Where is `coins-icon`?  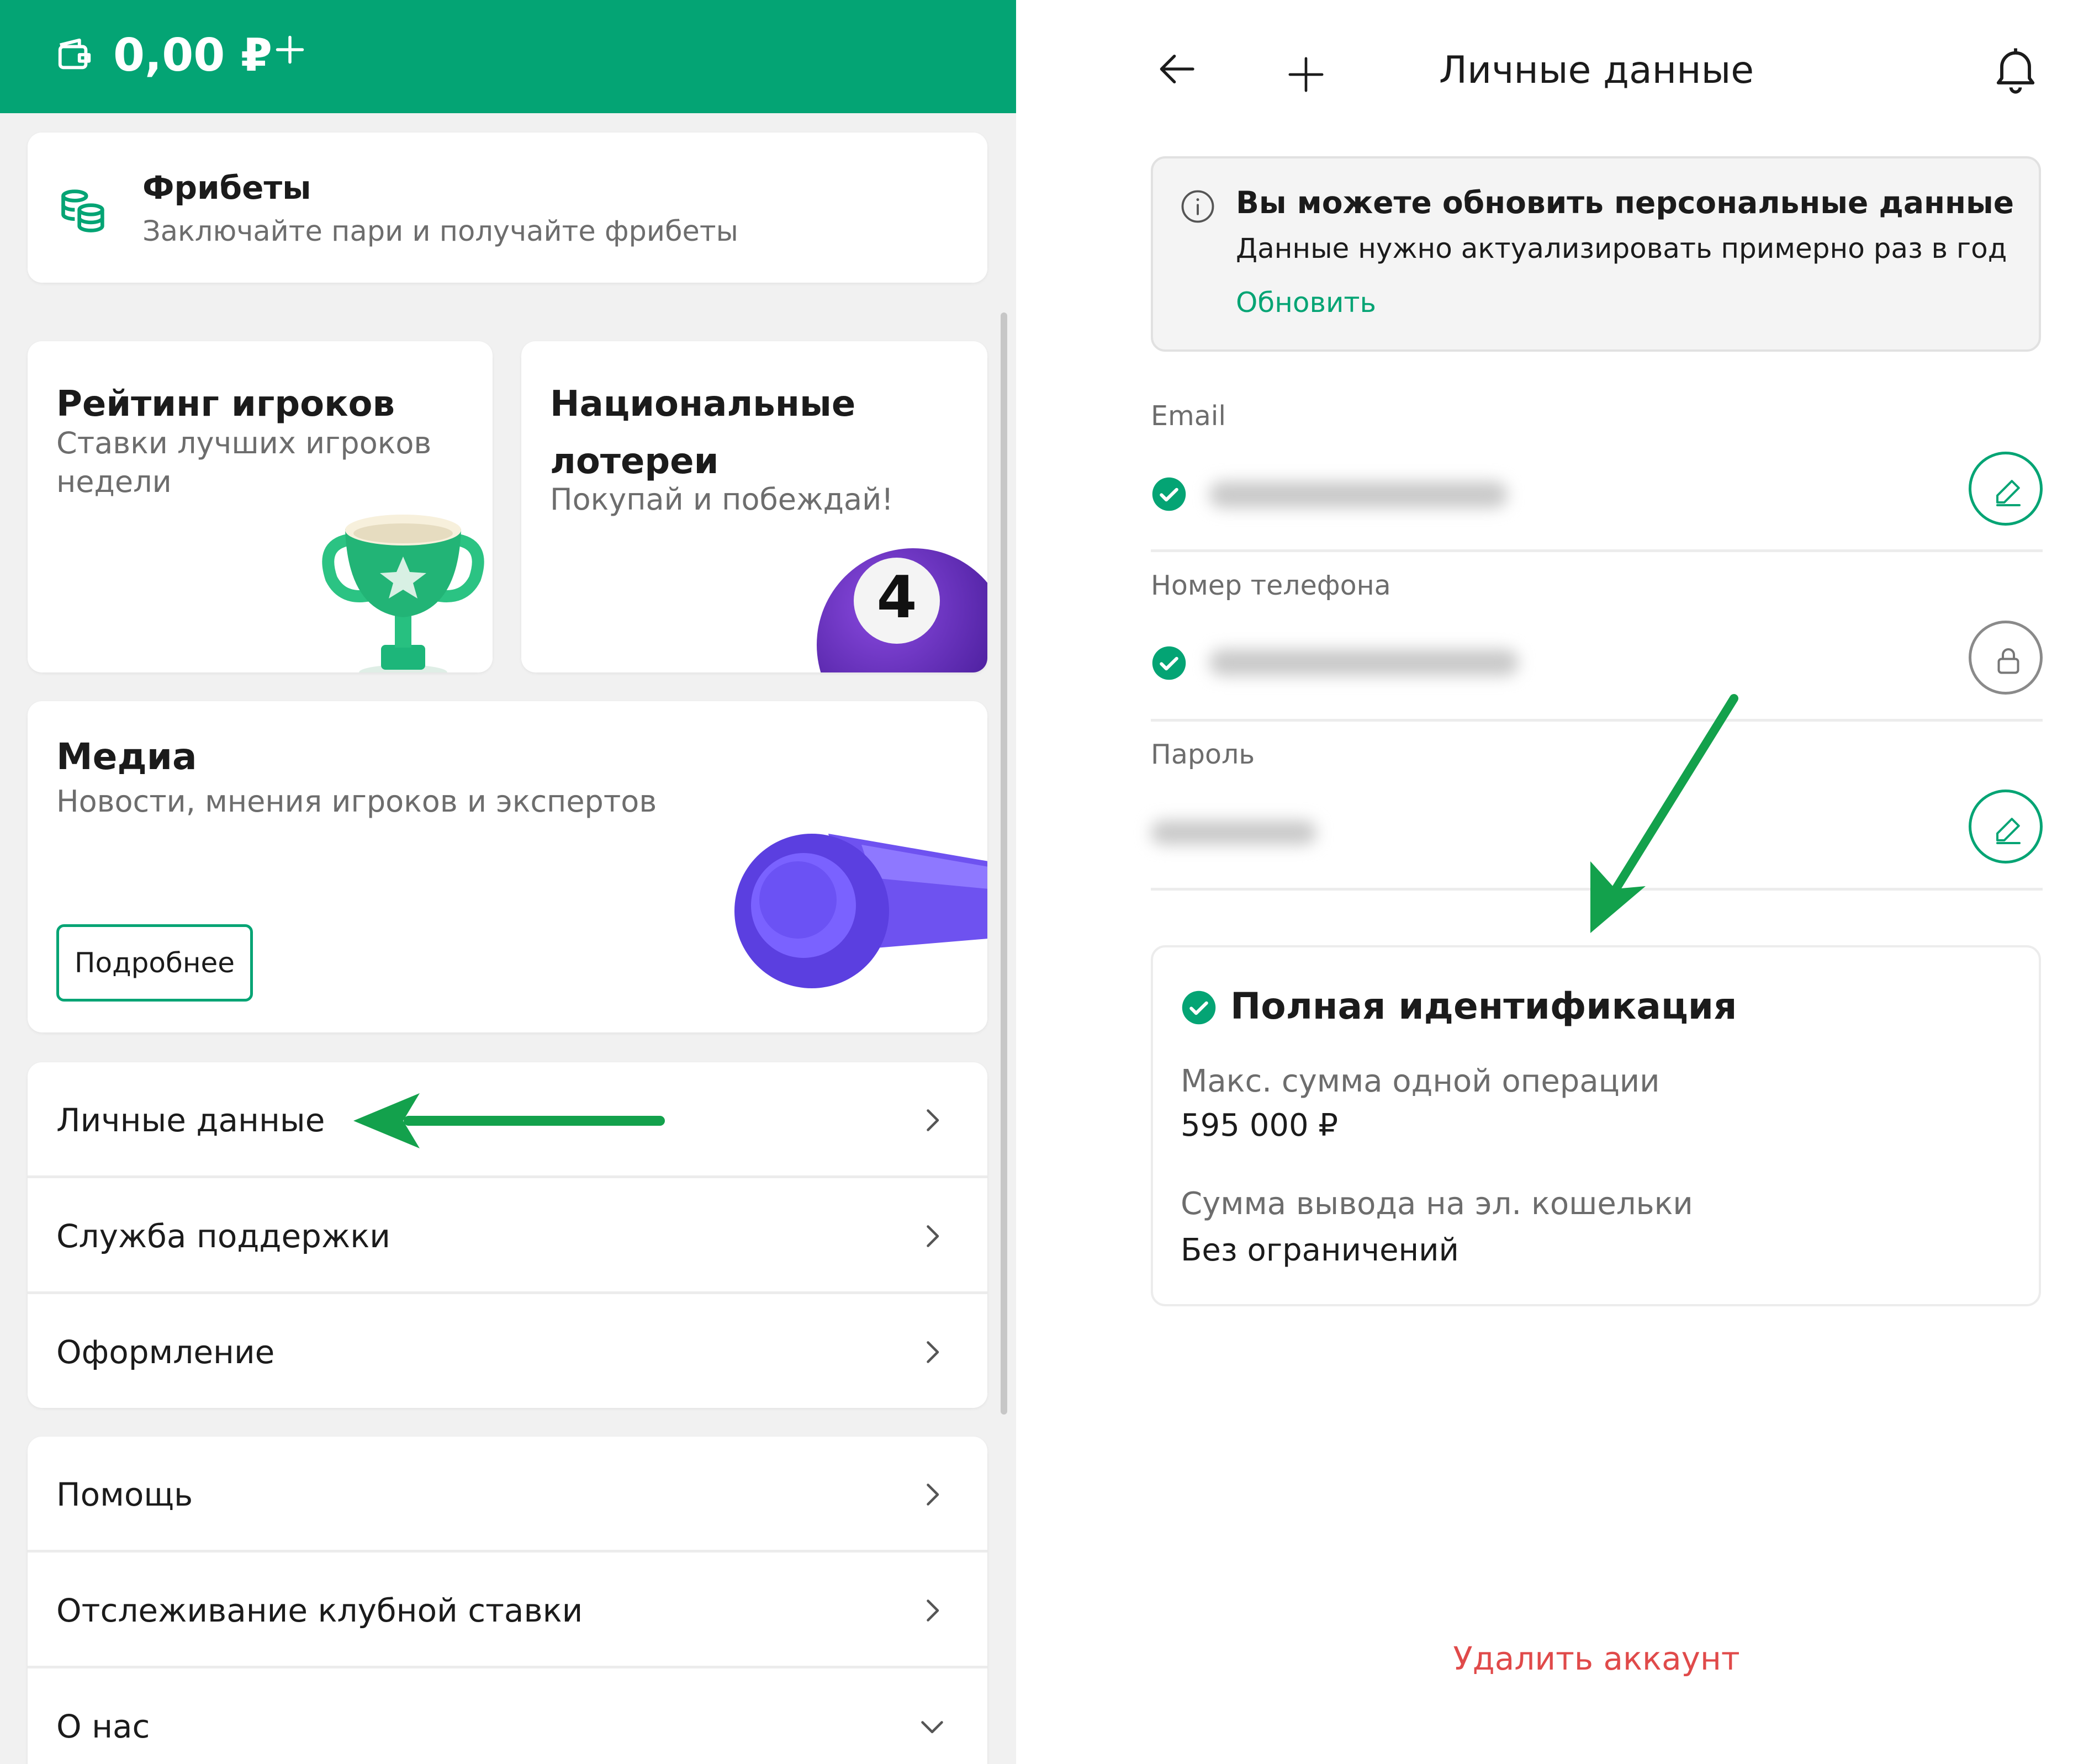 coins-icon is located at coordinates (82, 211).